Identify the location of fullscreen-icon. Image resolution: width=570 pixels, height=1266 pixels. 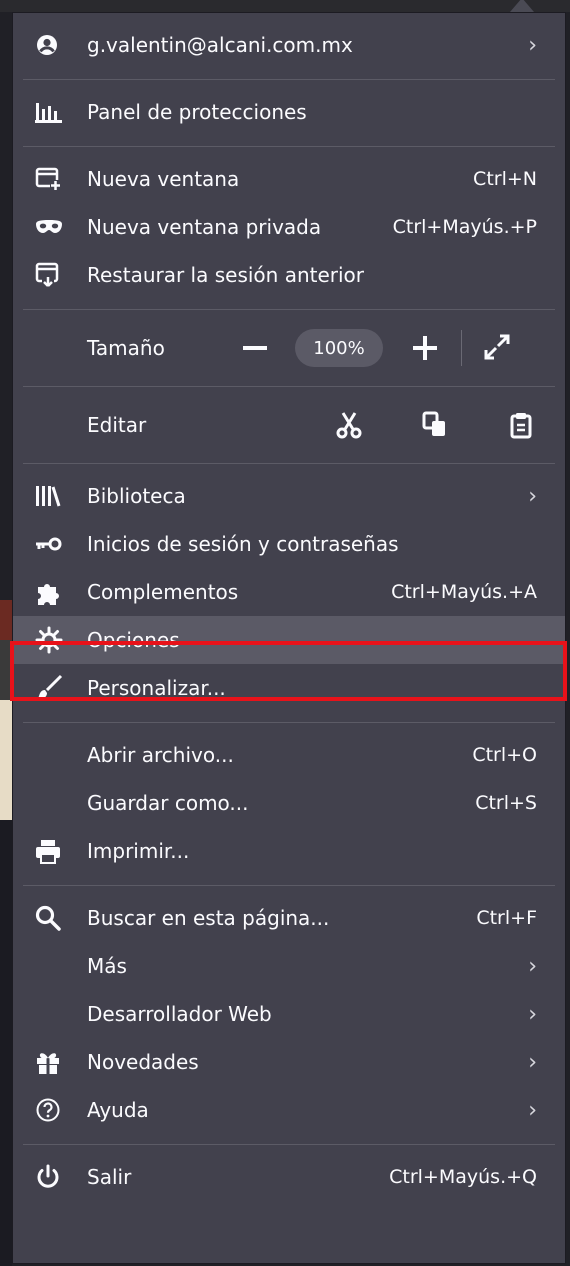
(497, 347).